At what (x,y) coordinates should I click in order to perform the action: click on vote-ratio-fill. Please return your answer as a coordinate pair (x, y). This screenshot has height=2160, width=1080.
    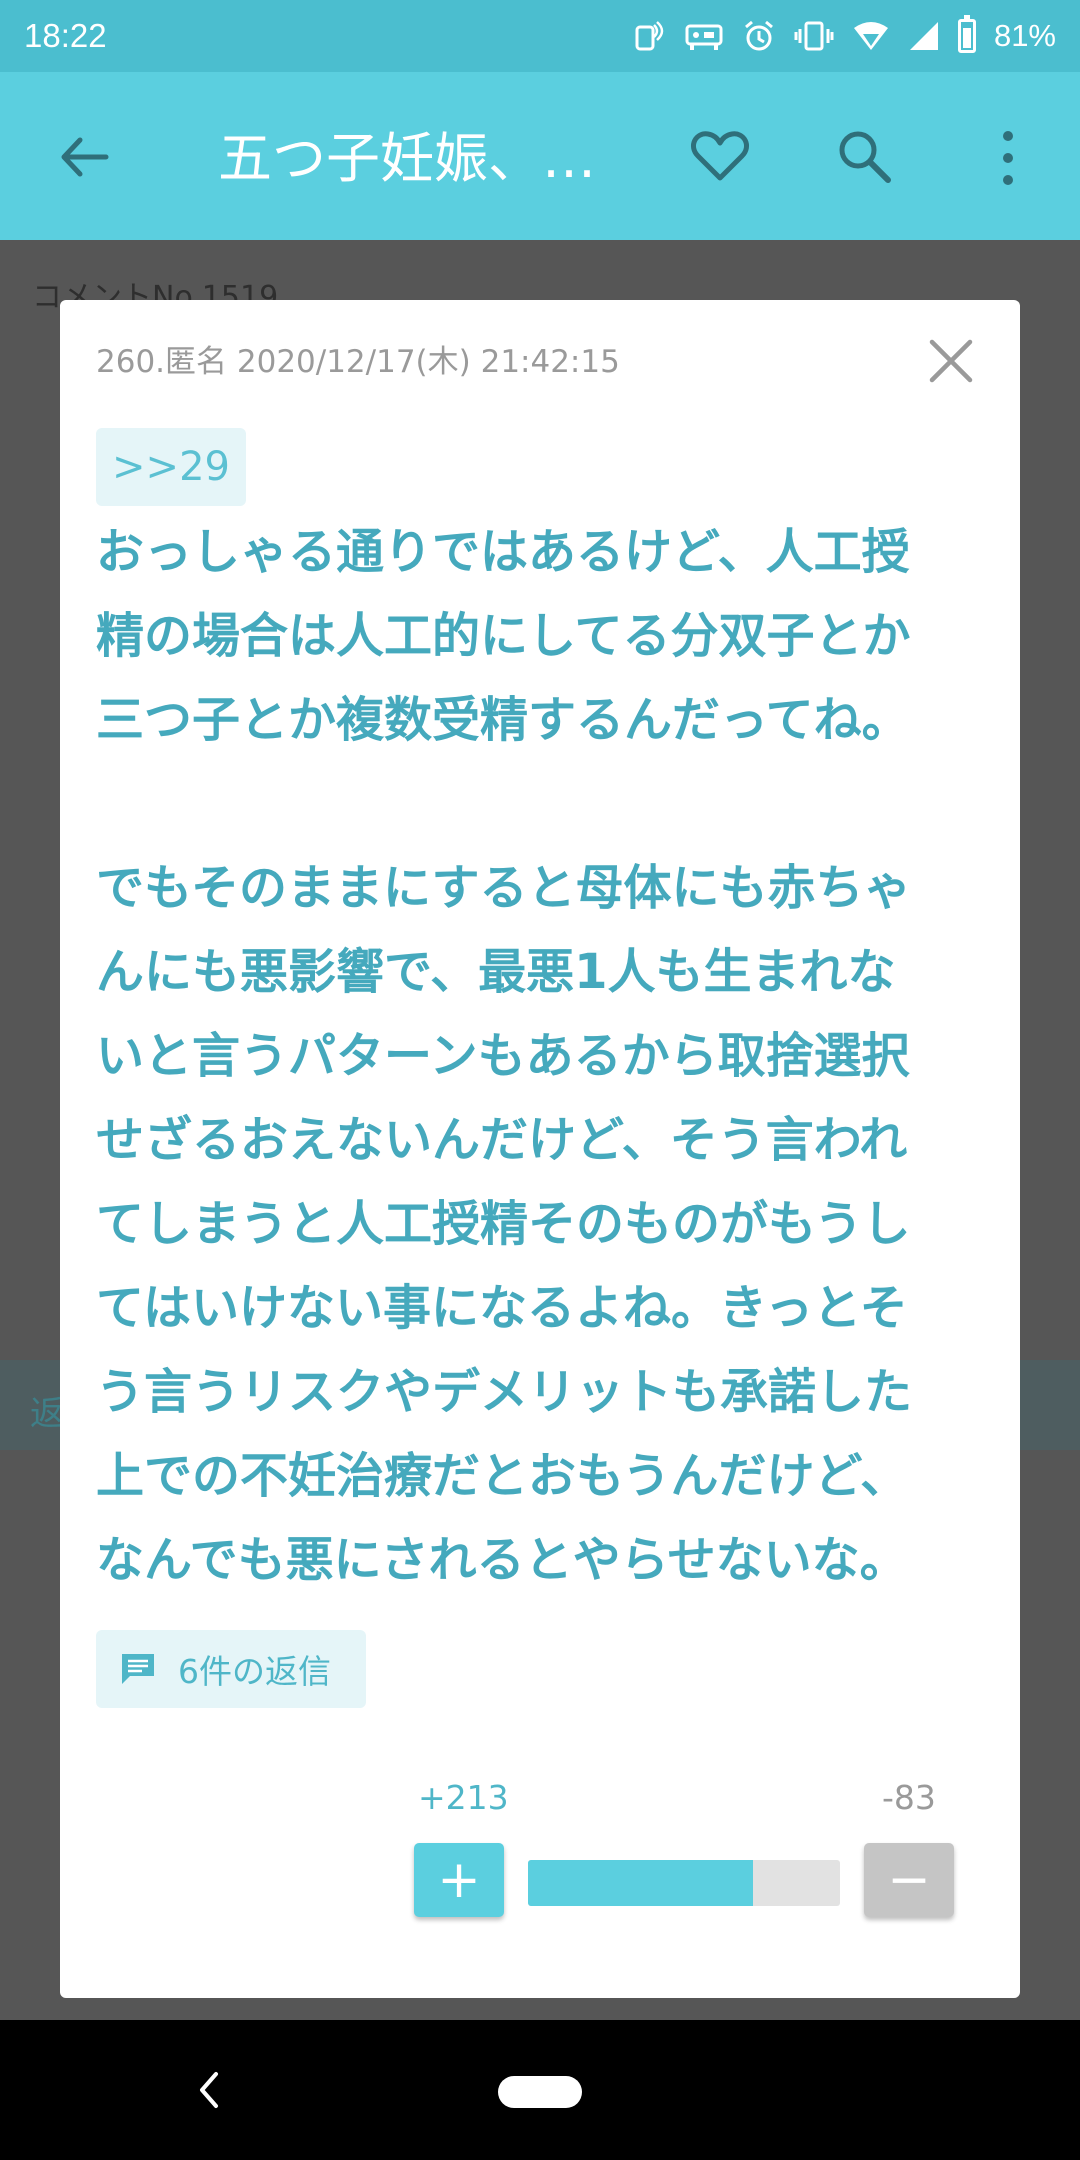
    Looking at the image, I should click on (640, 1883).